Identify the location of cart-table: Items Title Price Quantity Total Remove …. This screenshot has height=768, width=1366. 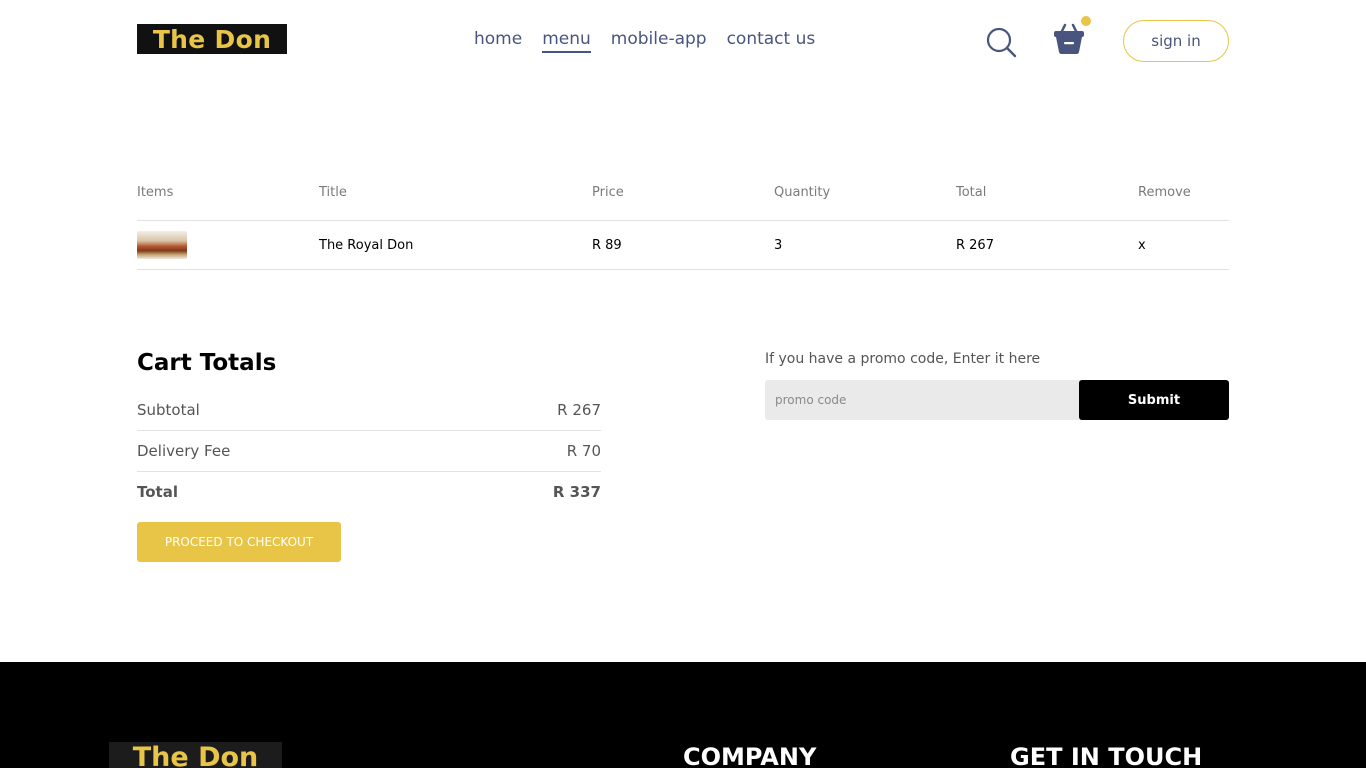
(683, 225).